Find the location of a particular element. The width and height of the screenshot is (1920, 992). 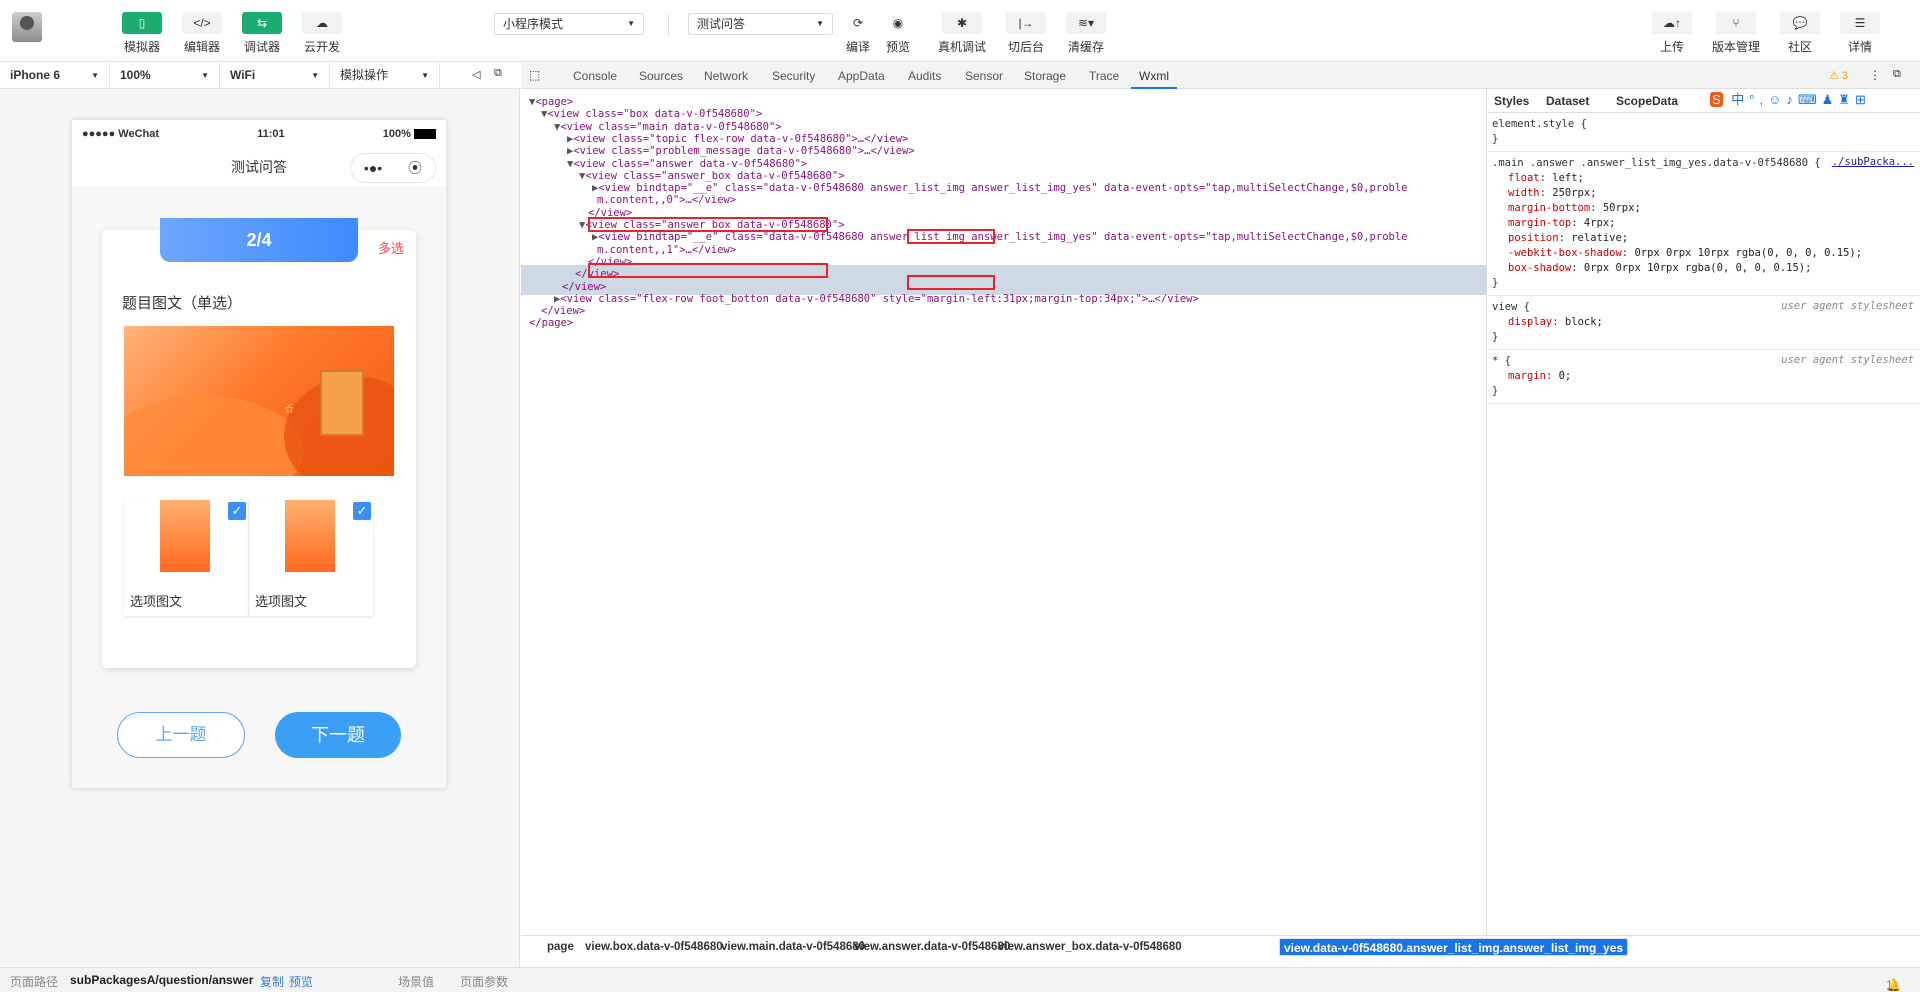

question-image: ☆ is located at coordinates (259, 401).